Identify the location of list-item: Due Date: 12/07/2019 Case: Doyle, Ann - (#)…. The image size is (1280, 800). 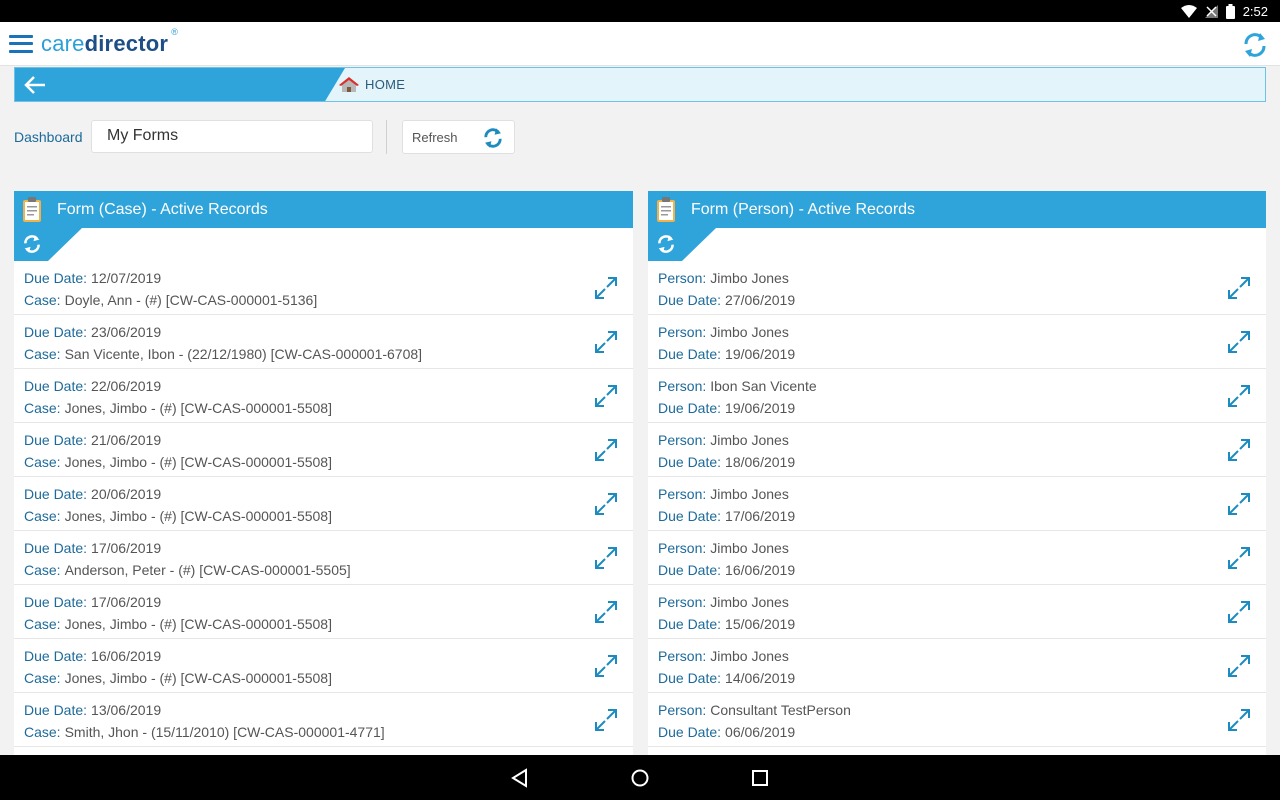
(323, 288).